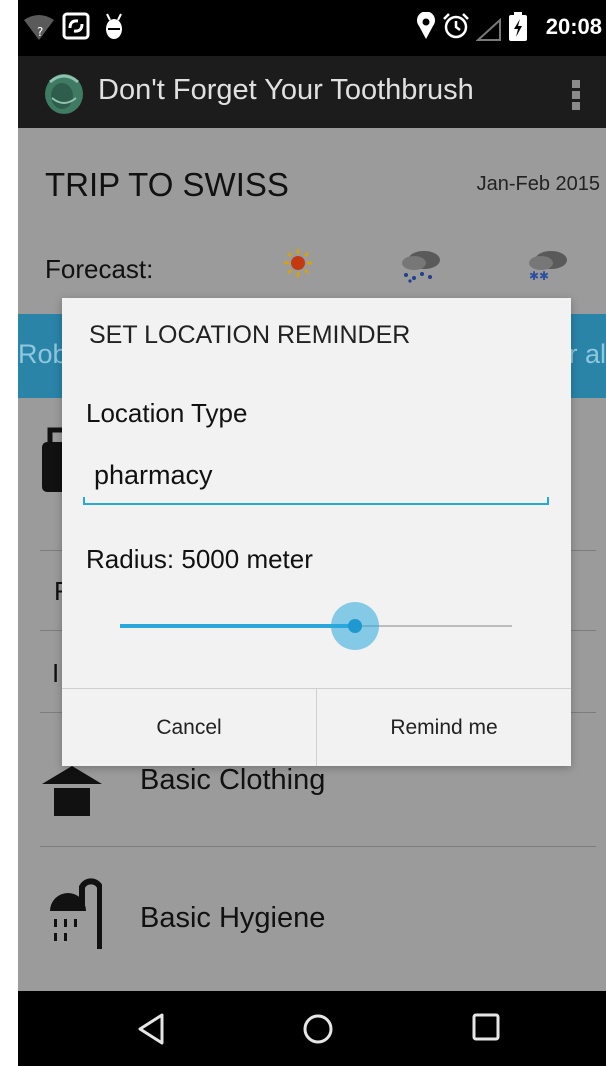  Describe the element at coordinates (189, 727) in the screenshot. I see `cancel-button: Cancel` at that location.